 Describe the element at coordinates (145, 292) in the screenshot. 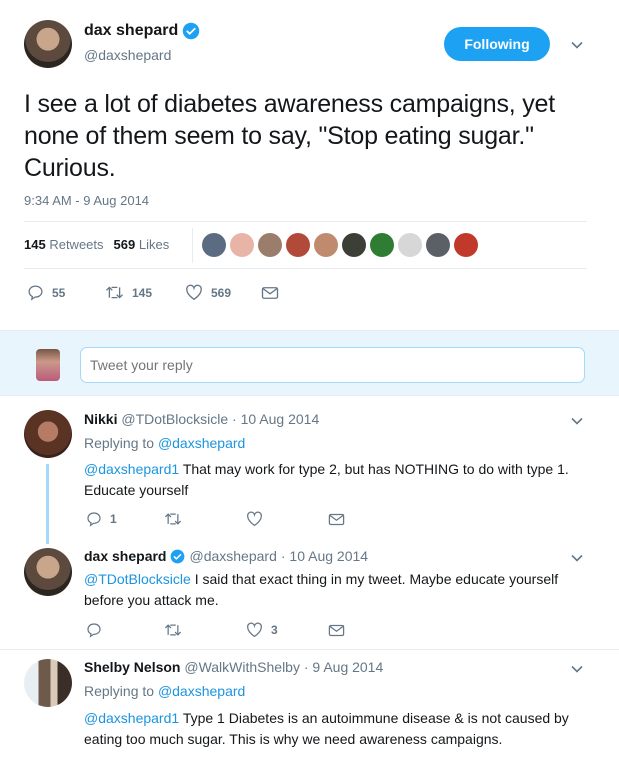

I see `retweet-button: 145` at that location.